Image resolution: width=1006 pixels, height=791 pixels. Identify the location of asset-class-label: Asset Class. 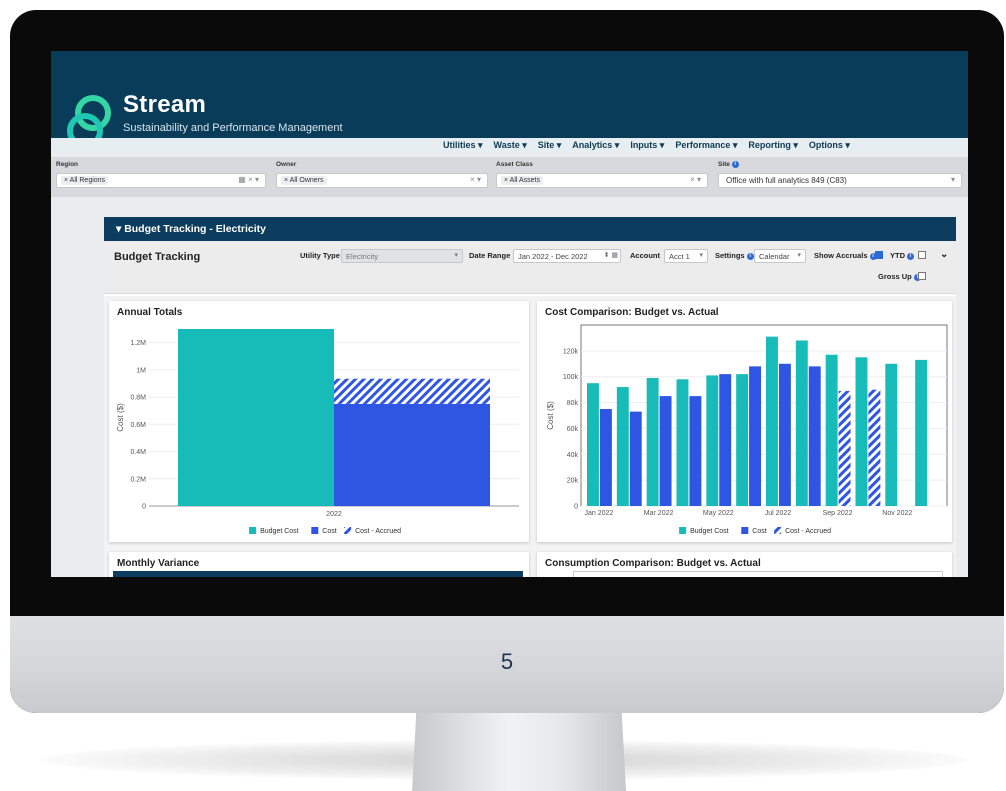
(514, 164).